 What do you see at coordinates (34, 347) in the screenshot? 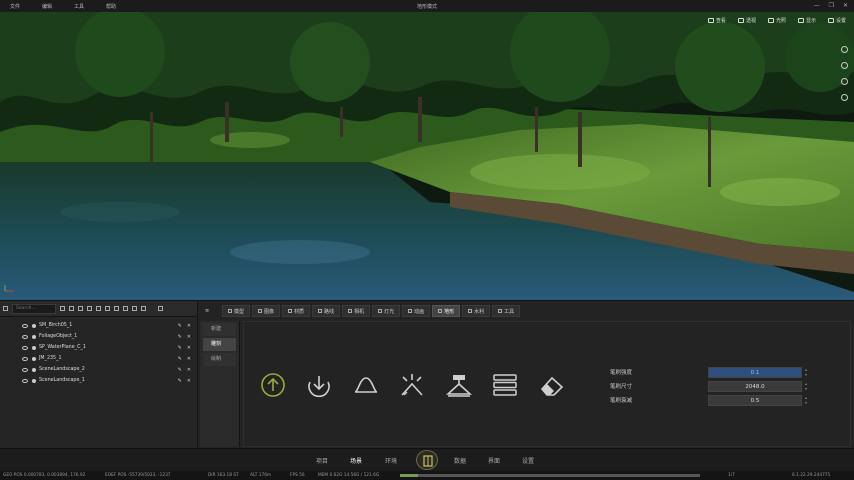
I see `object-icon` at bounding box center [34, 347].